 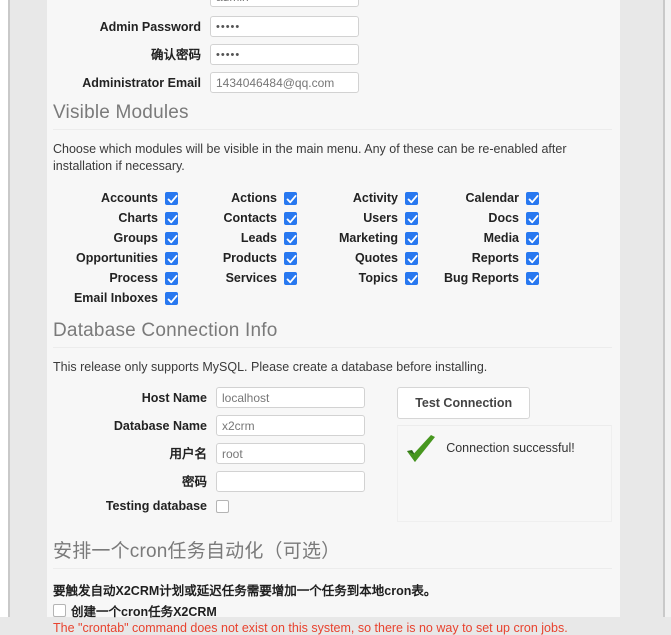 I want to click on visible-modules-heading: Visible Modules, so click(x=332, y=116).